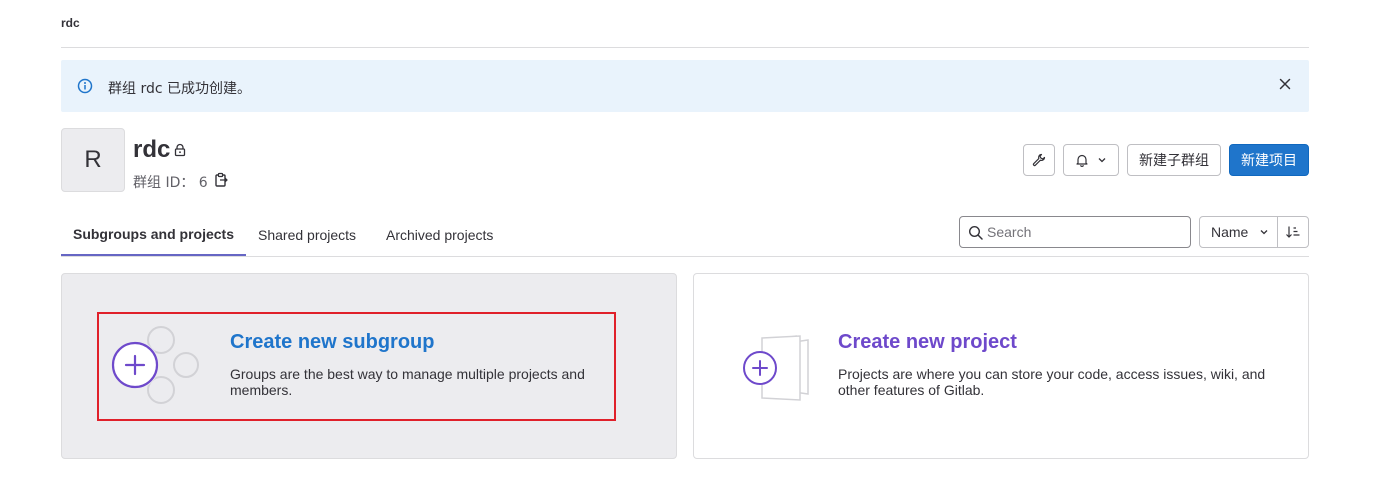 The width and height of the screenshot is (1381, 498). Describe the element at coordinates (927, 342) in the screenshot. I see `create-project-title: Create new project` at that location.